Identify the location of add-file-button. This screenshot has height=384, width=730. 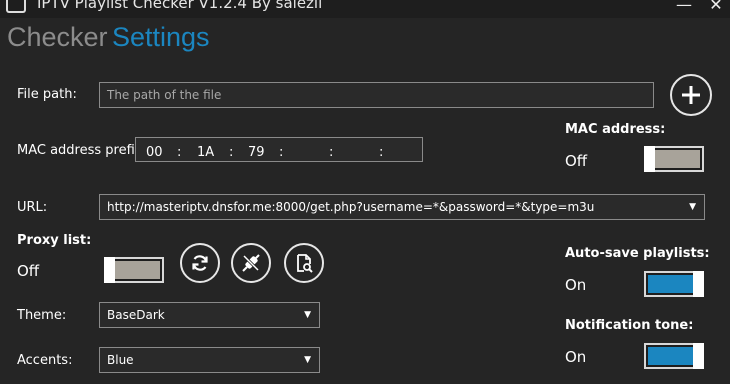
(691, 95).